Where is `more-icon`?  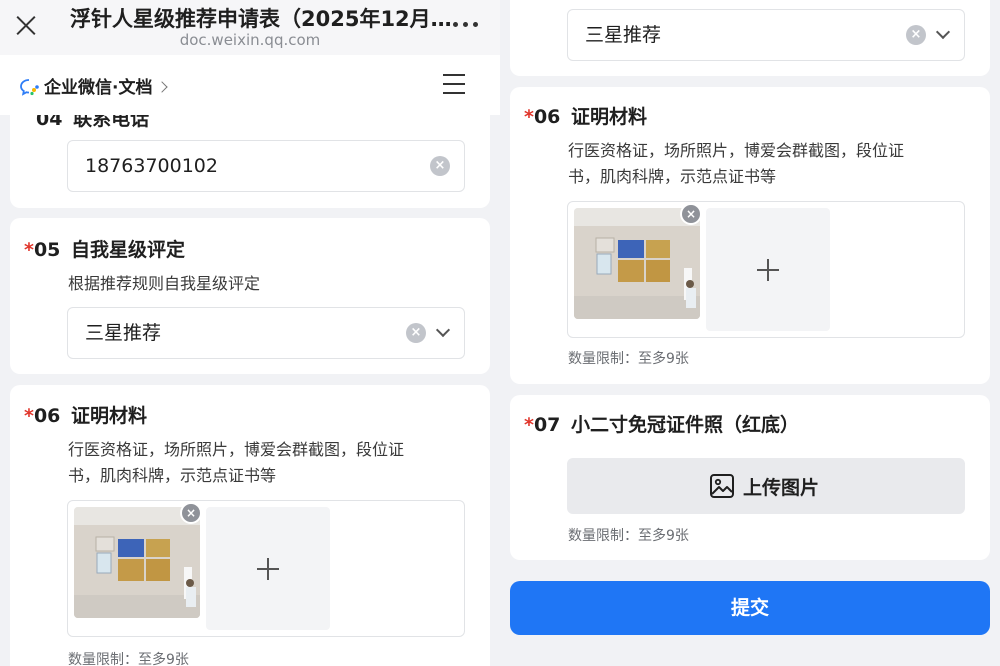
more-icon is located at coordinates (466, 25).